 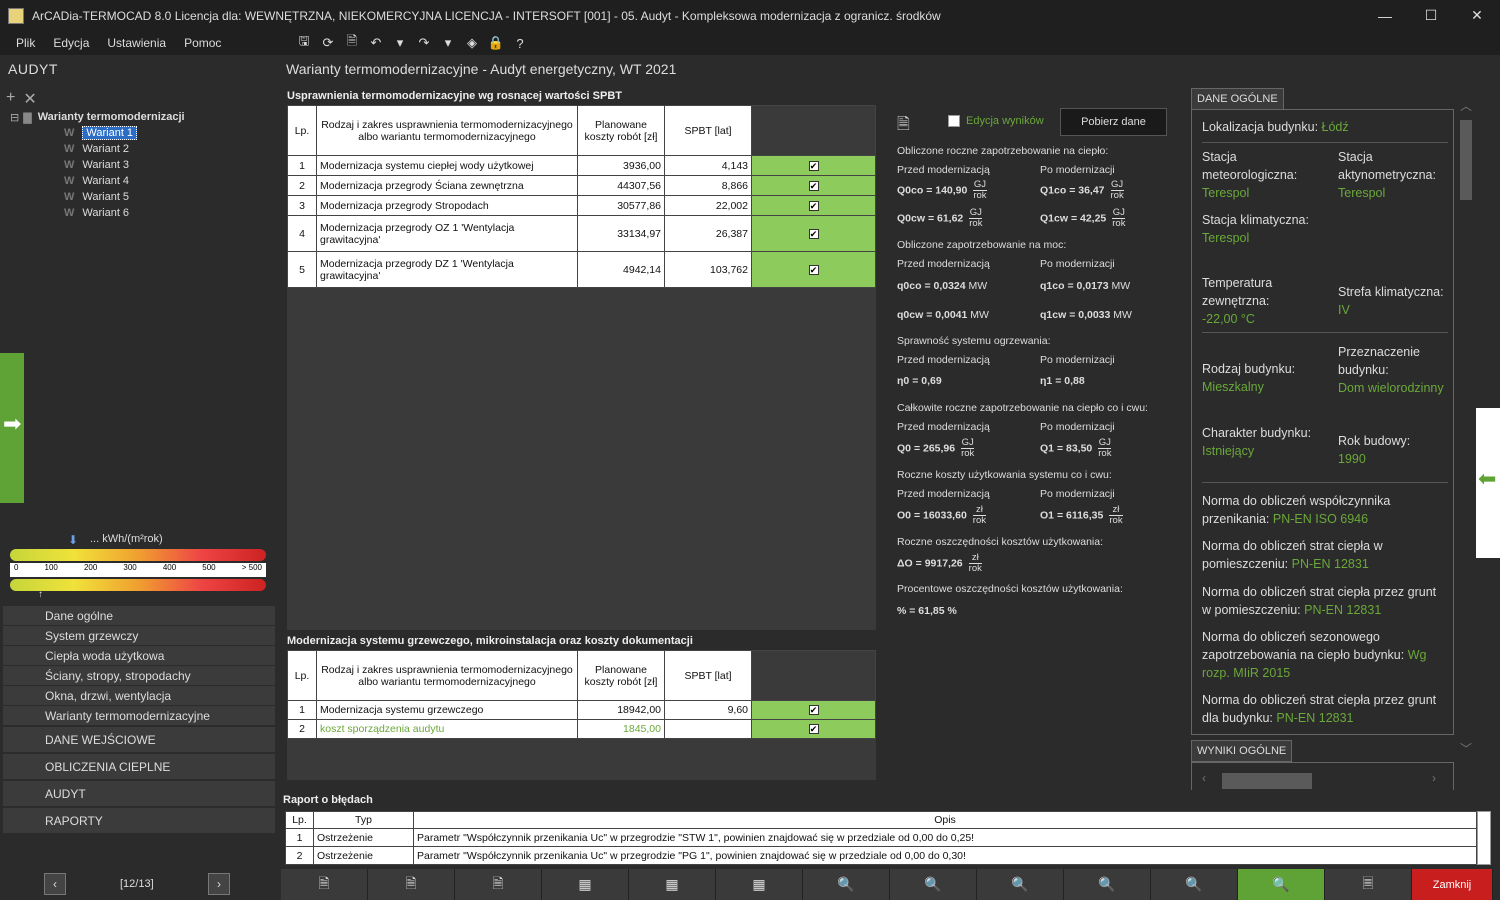 I want to click on scroll-up-icon: ︿, so click(x=1466, y=105).